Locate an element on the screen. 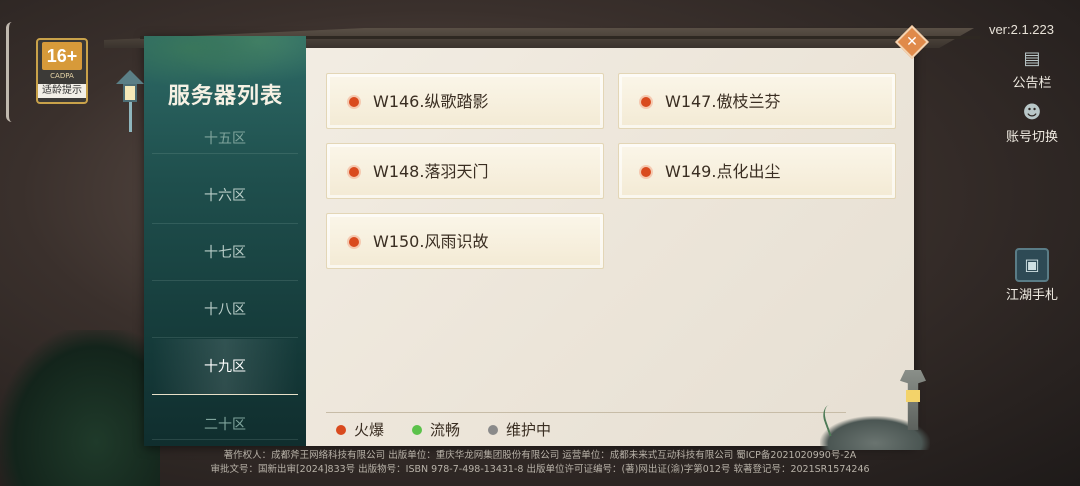 The image size is (1080, 486). zone-item-15: 十五区 is located at coordinates (225, 139).